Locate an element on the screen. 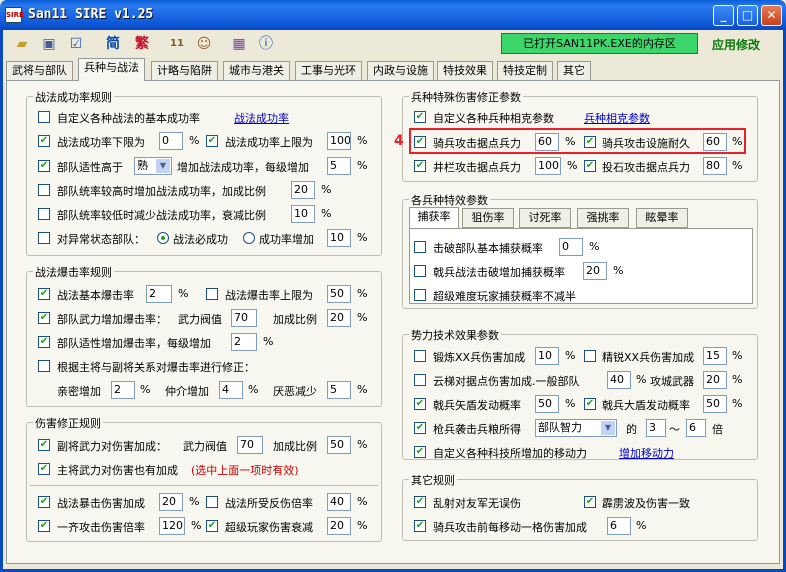 The width and height of the screenshot is (786, 572). arrow-shield-input: 50 is located at coordinates (547, 404).